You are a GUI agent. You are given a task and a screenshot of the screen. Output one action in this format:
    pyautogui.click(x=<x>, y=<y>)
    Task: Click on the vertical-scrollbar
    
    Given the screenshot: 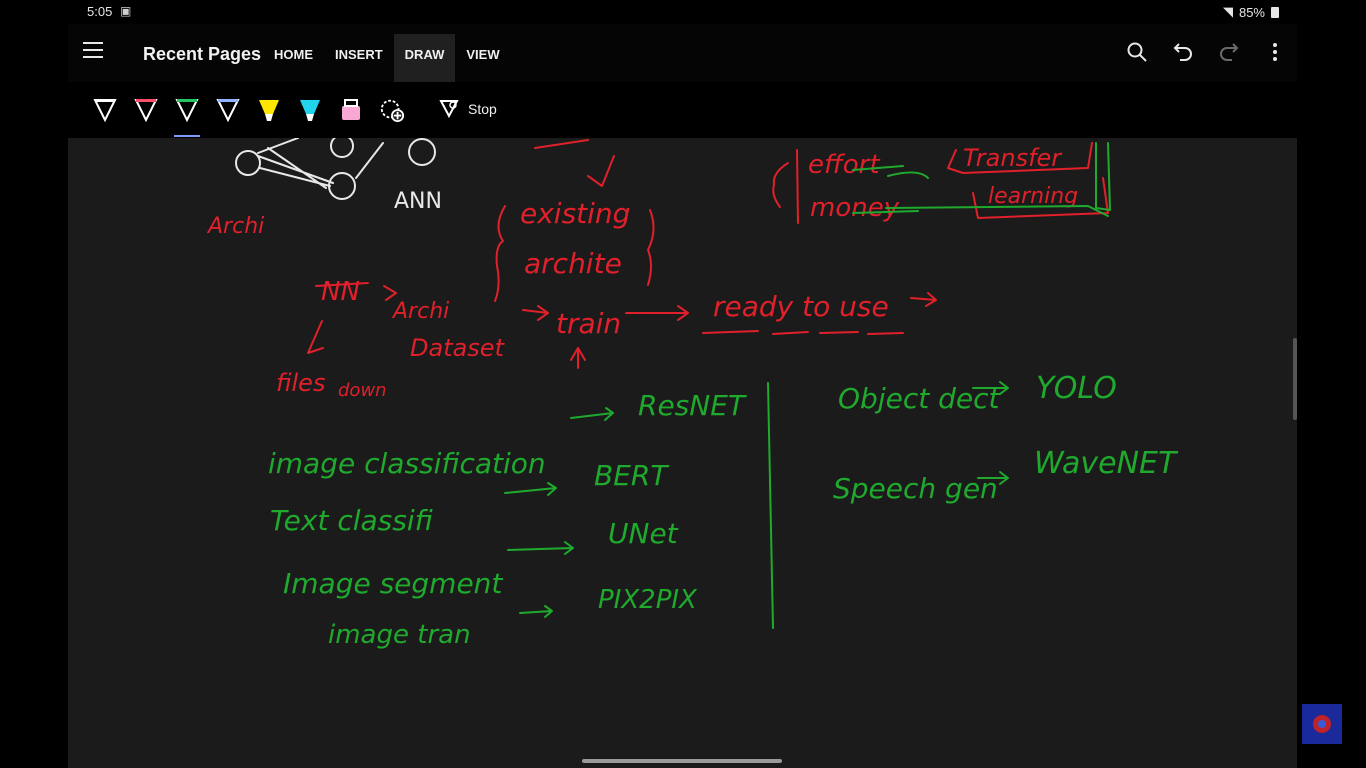 What is the action you would take?
    pyautogui.click(x=1295, y=379)
    